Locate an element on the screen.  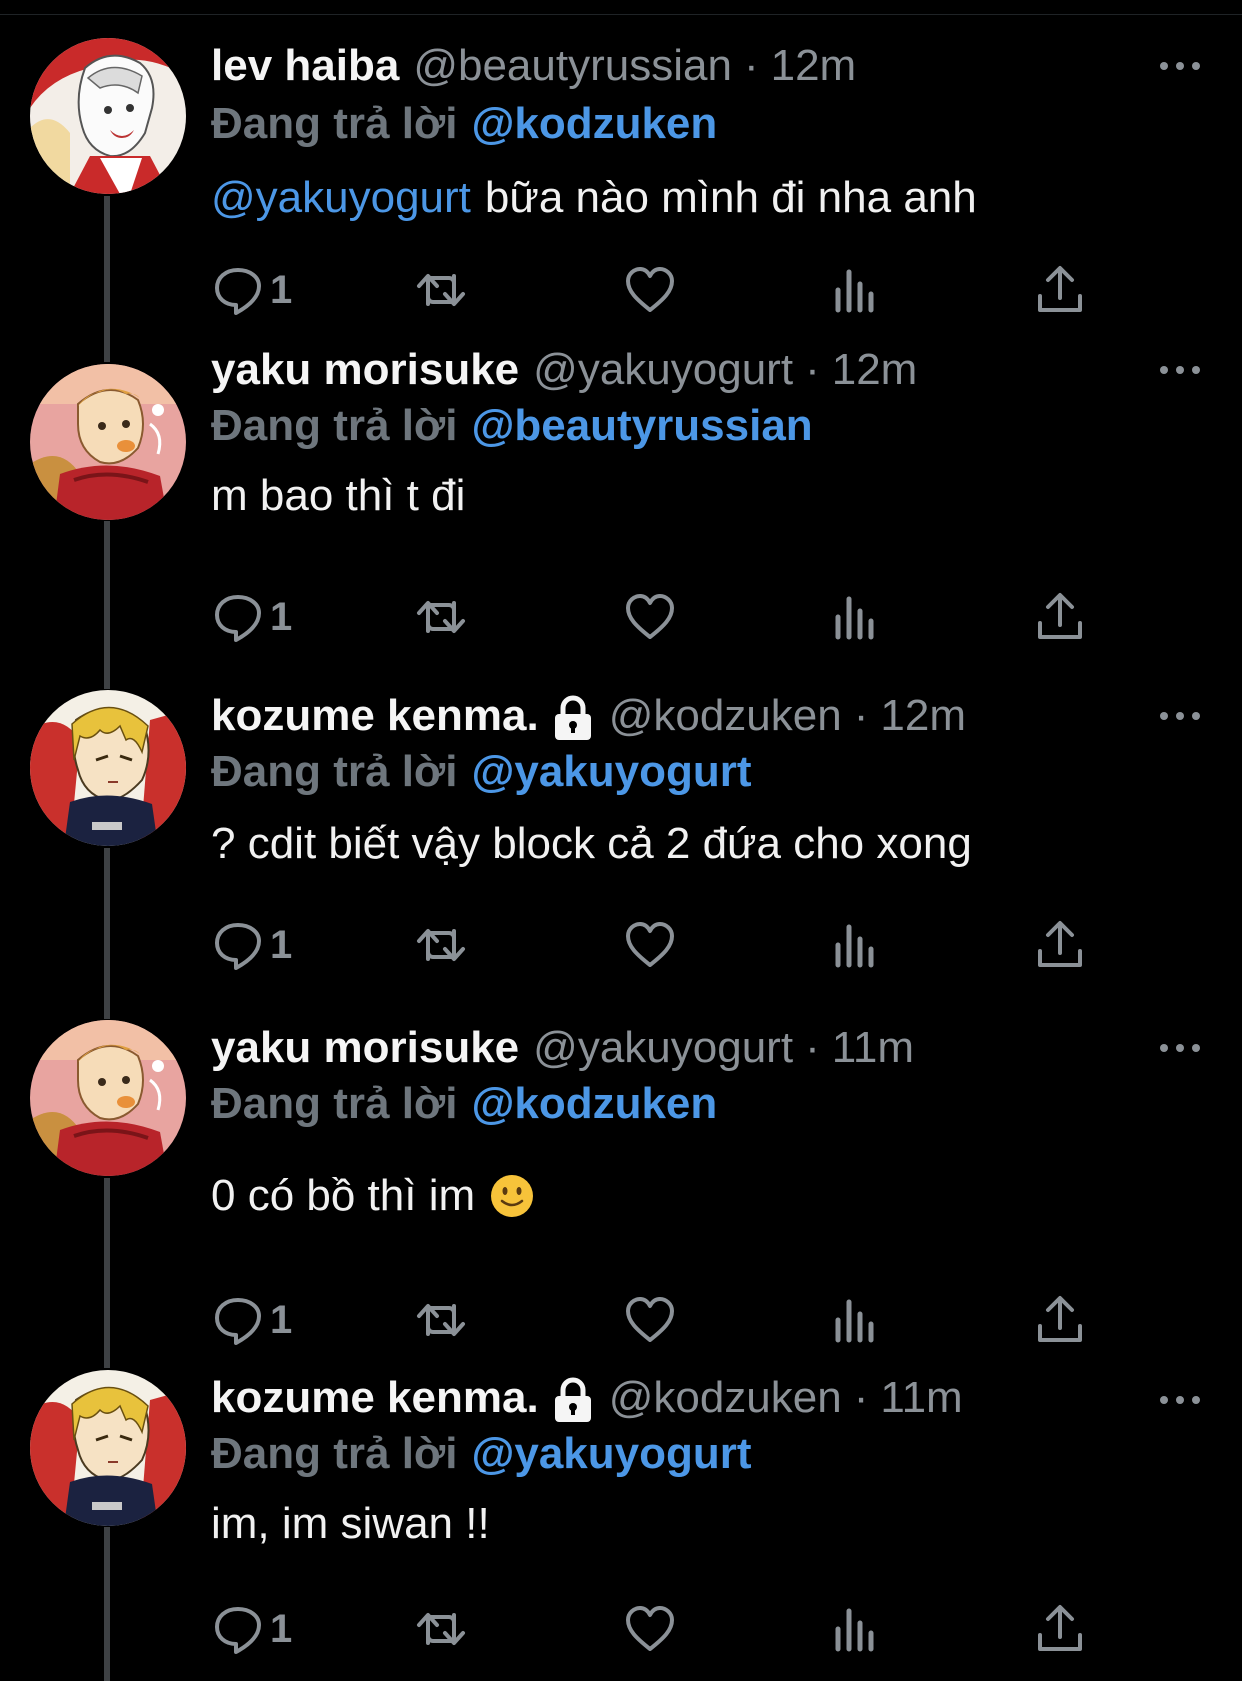
tweet-text: im, im siwan !! is located at coordinates (350, 1524).